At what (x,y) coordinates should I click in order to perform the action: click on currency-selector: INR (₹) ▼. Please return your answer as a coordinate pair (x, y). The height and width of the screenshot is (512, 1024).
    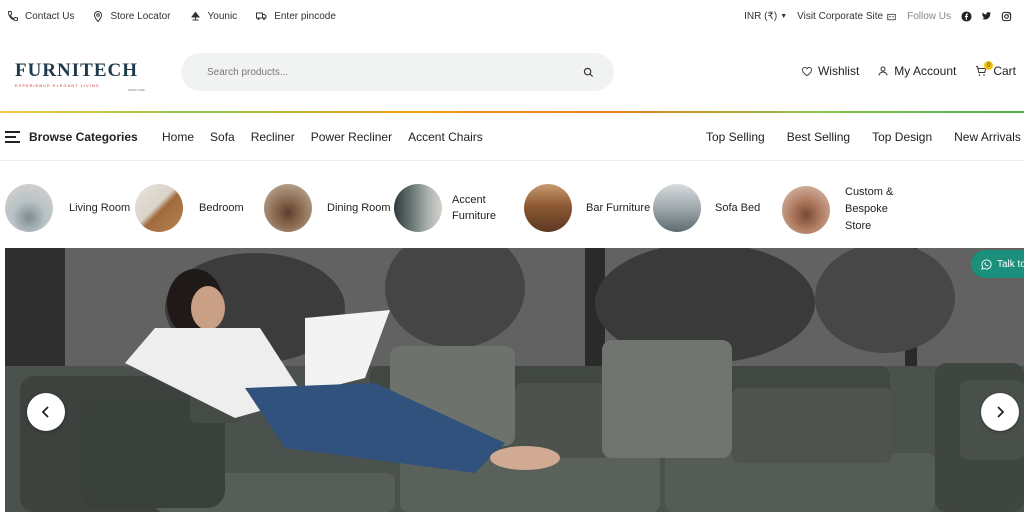
    Looking at the image, I should click on (765, 16).